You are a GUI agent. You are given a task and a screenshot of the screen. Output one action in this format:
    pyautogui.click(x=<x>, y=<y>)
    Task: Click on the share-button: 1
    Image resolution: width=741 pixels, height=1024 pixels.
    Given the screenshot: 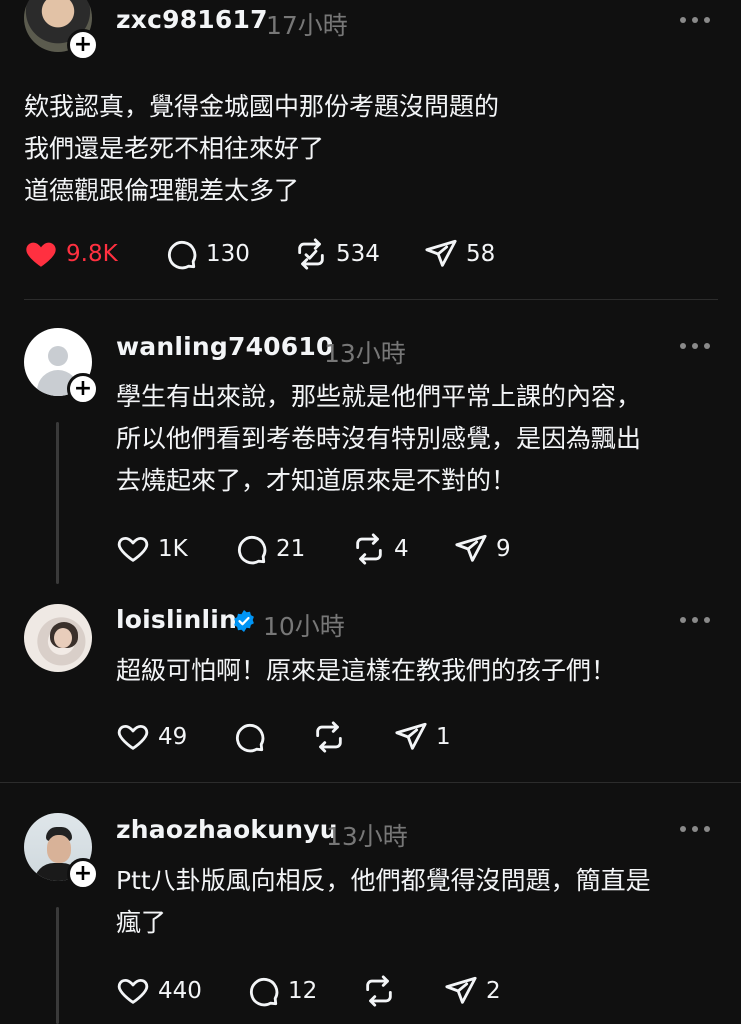 What is the action you would take?
    pyautogui.click(x=422, y=737)
    